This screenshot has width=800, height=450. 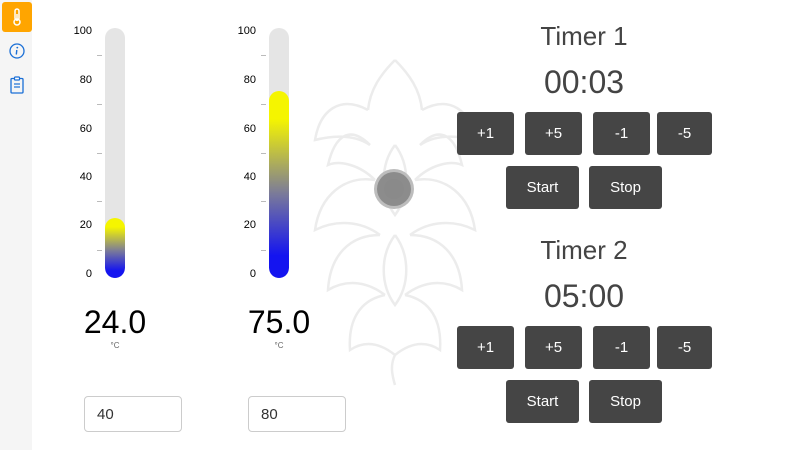 What do you see at coordinates (584, 296) in the screenshot?
I see `timer-value: 05:00` at bounding box center [584, 296].